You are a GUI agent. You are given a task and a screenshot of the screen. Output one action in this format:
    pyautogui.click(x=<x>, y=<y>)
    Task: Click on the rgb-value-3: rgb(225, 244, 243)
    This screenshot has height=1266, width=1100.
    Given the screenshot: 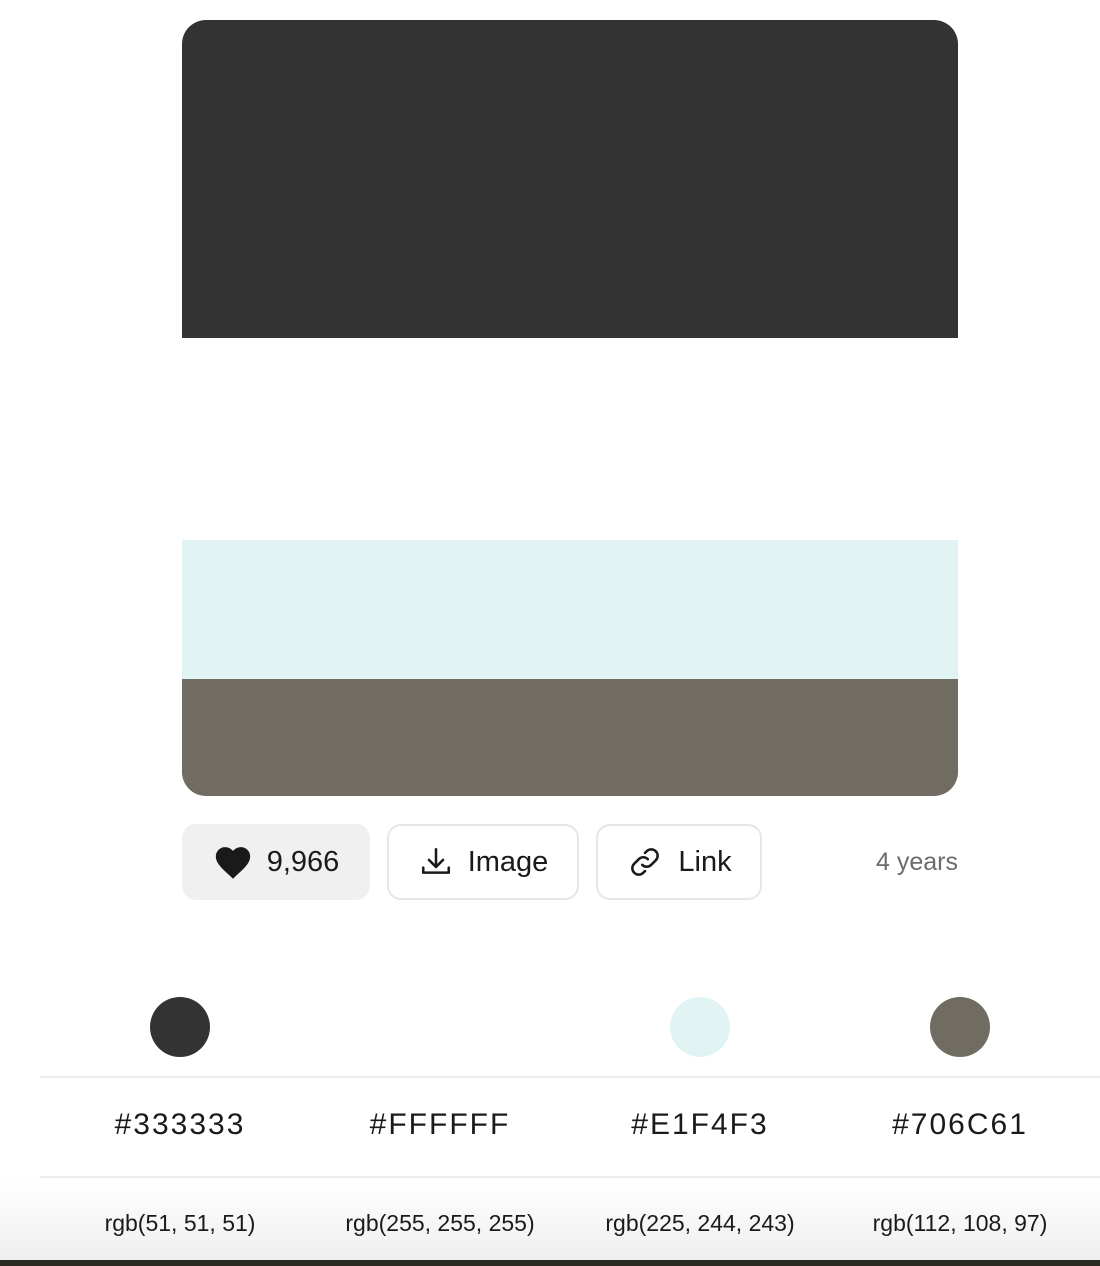 What is the action you would take?
    pyautogui.click(x=700, y=1223)
    